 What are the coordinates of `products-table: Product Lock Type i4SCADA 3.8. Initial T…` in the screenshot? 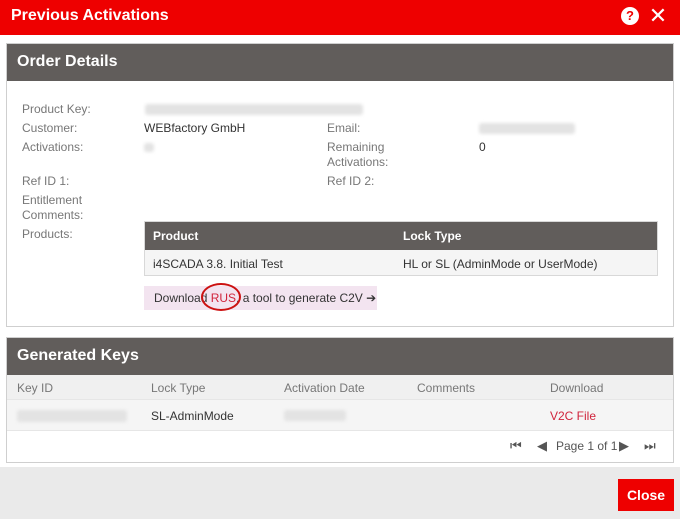 It's located at (401, 248).